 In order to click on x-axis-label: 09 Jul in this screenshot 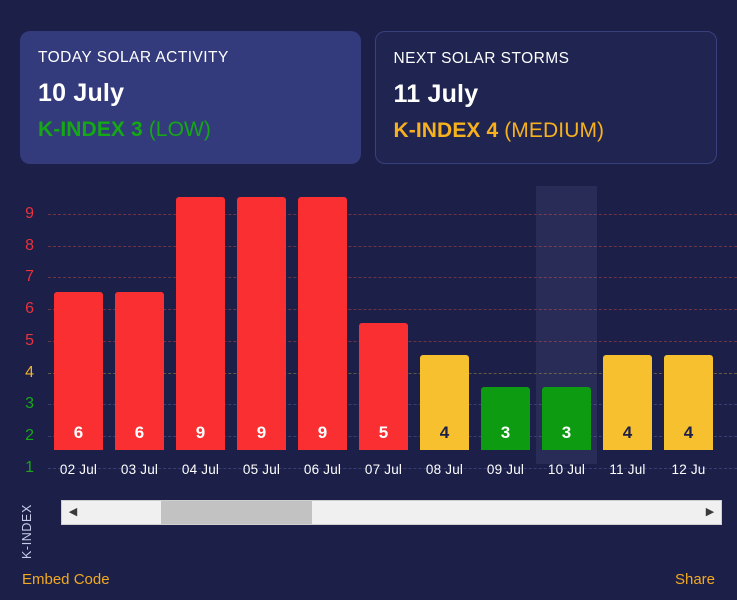, I will do `click(505, 469)`.